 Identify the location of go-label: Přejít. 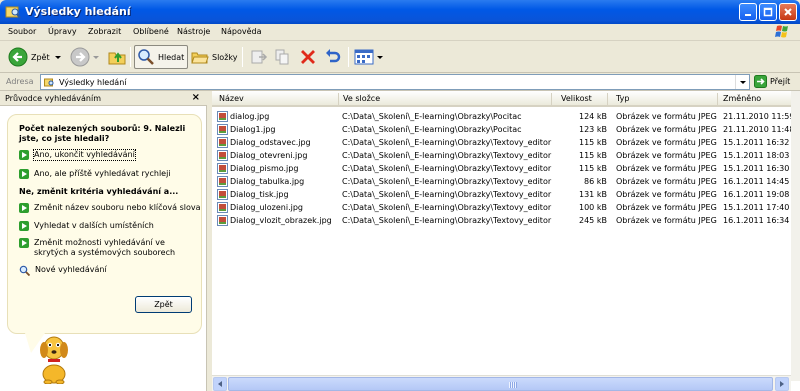
(780, 81).